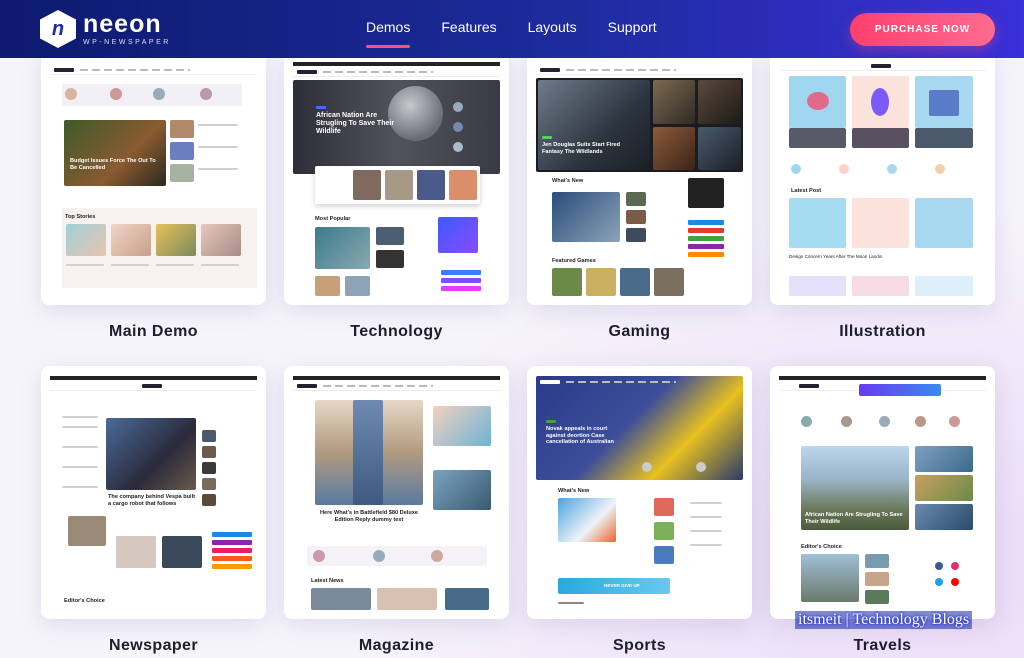 This screenshot has height=658, width=1024. I want to click on demo-sports-section: What's New, so click(574, 491).